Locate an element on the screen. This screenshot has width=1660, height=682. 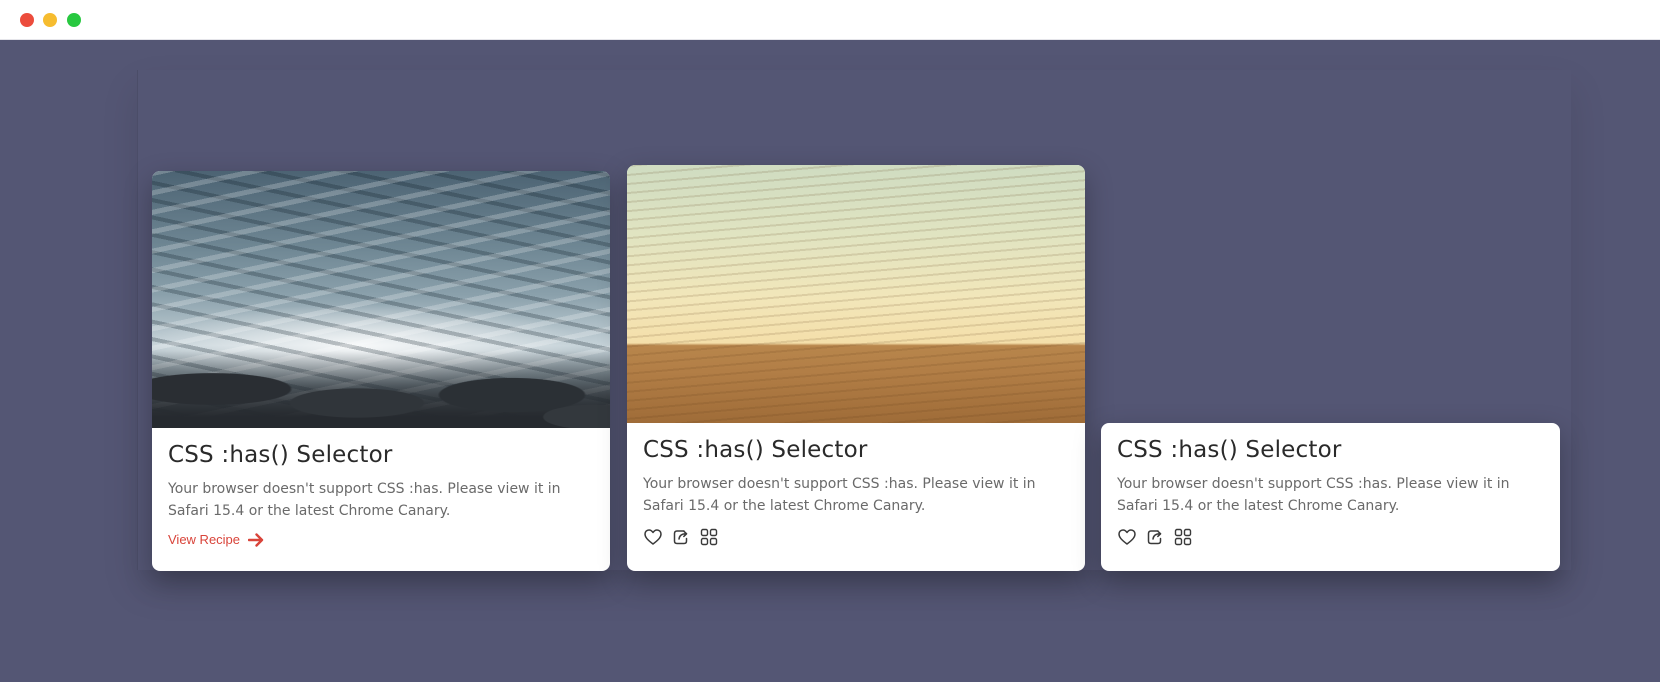
view-recipe-link: View Recipe is located at coordinates (216, 539).